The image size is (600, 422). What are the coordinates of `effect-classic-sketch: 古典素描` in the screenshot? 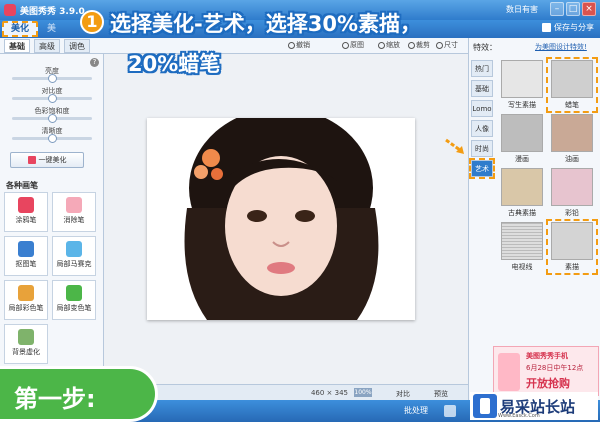 It's located at (522, 193).